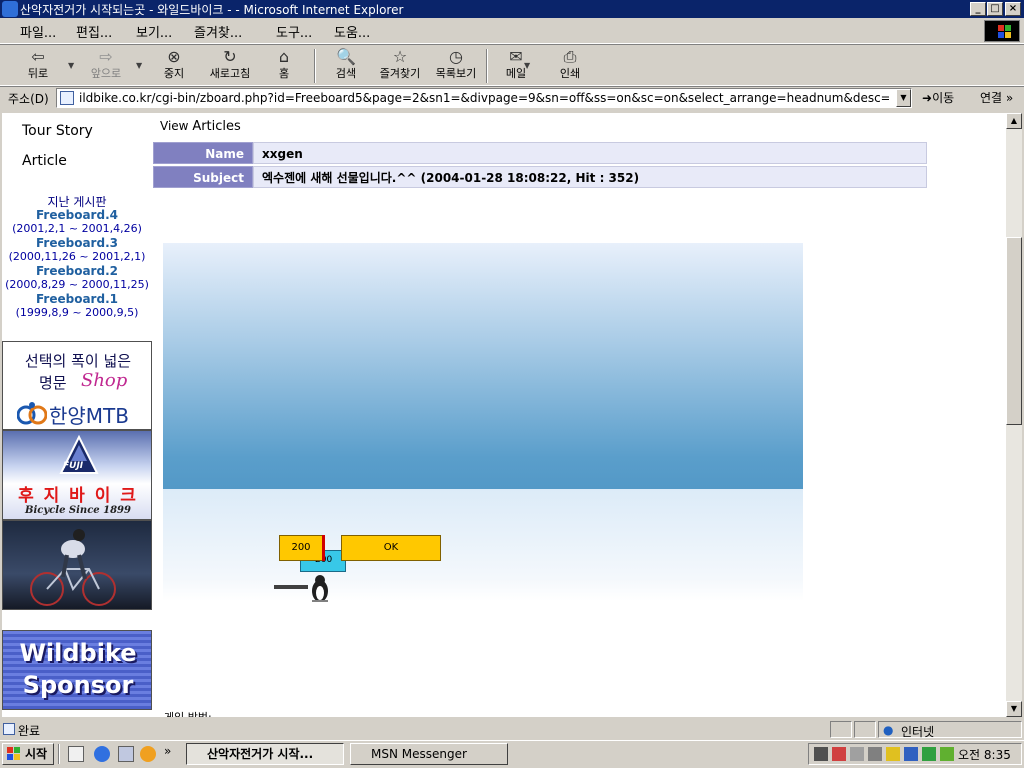 The height and width of the screenshot is (768, 1024). What do you see at coordinates (67, 98) in the screenshot?
I see `page-icon` at bounding box center [67, 98].